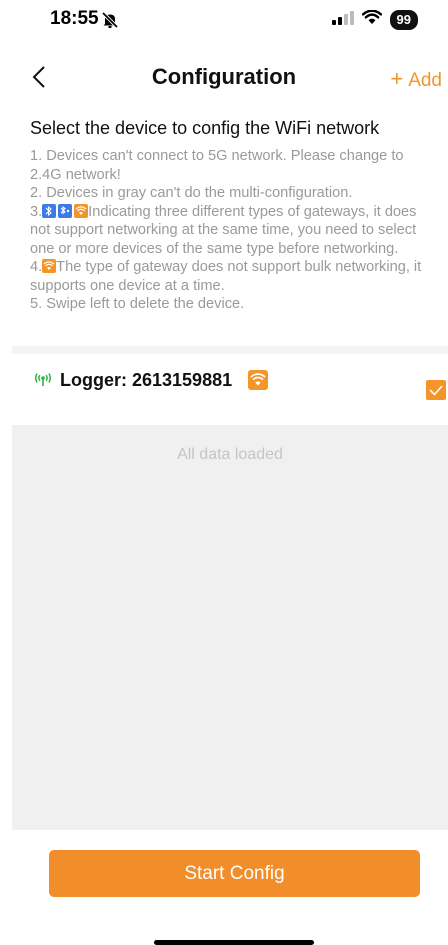  I want to click on bell-off-icon, so click(110, 22).